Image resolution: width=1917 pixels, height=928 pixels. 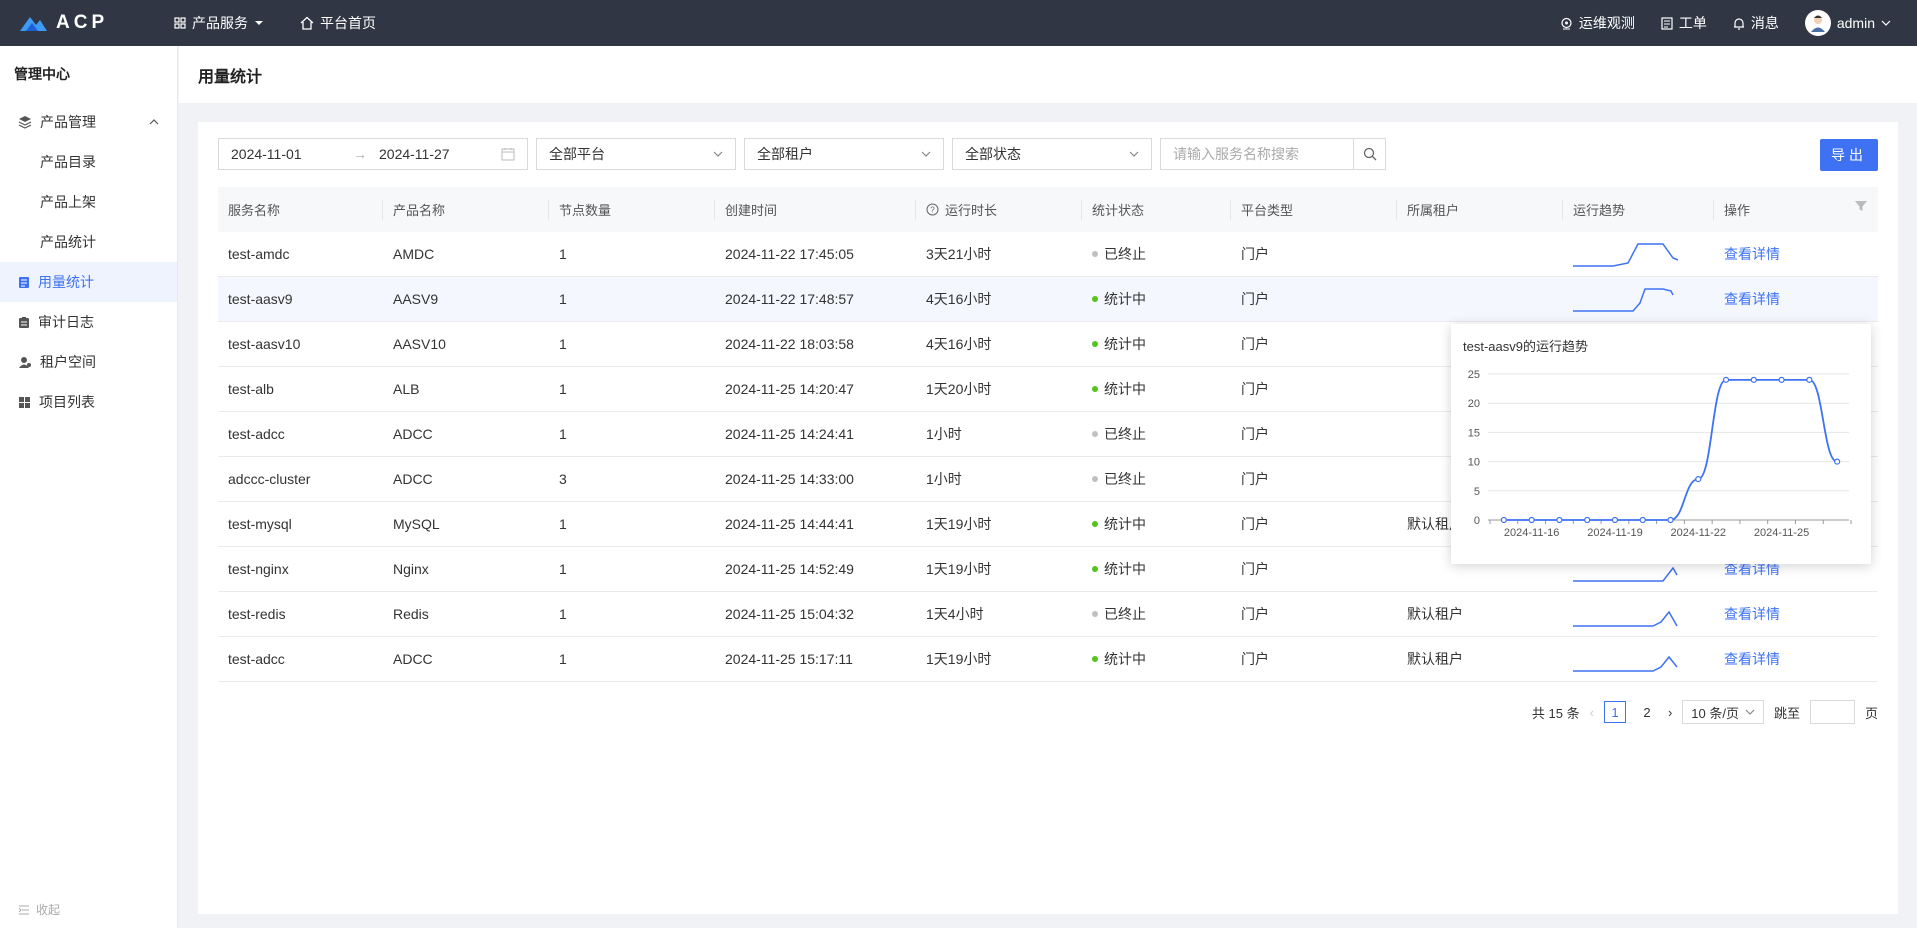 I want to click on col-header: 运行趋势, so click(x=1638, y=209).